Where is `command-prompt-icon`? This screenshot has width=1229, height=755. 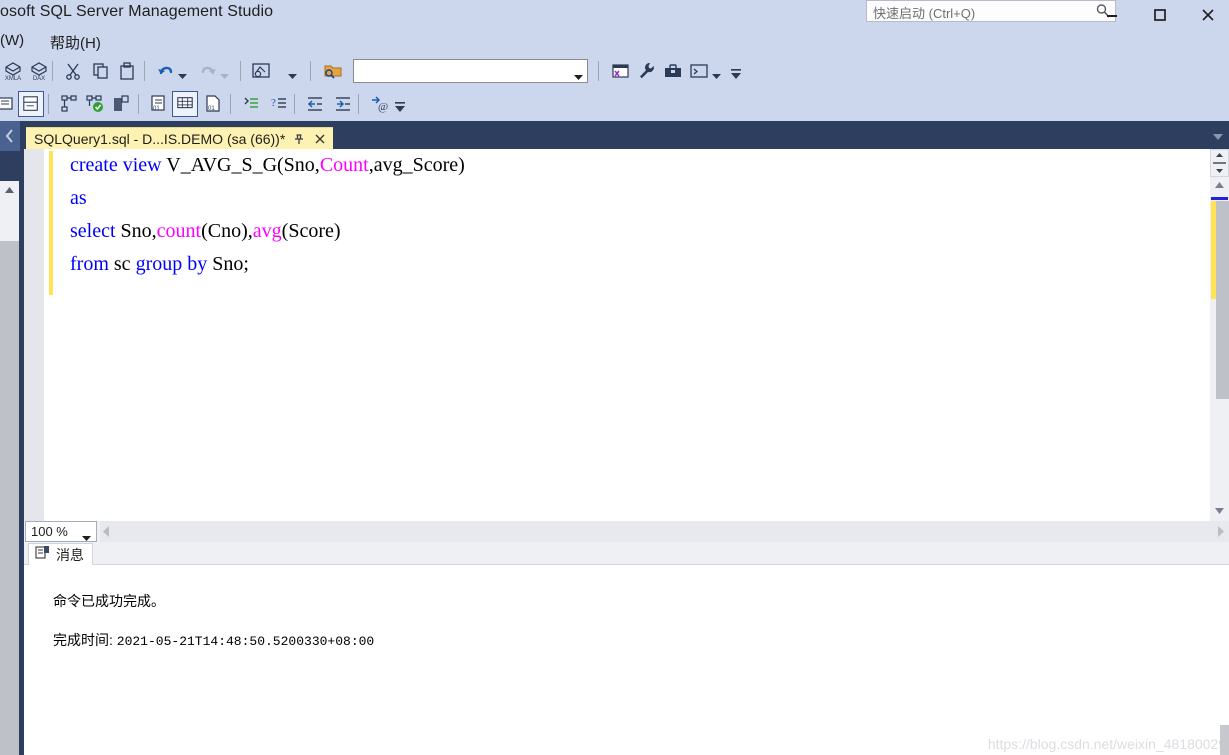 command-prompt-icon is located at coordinates (699, 71).